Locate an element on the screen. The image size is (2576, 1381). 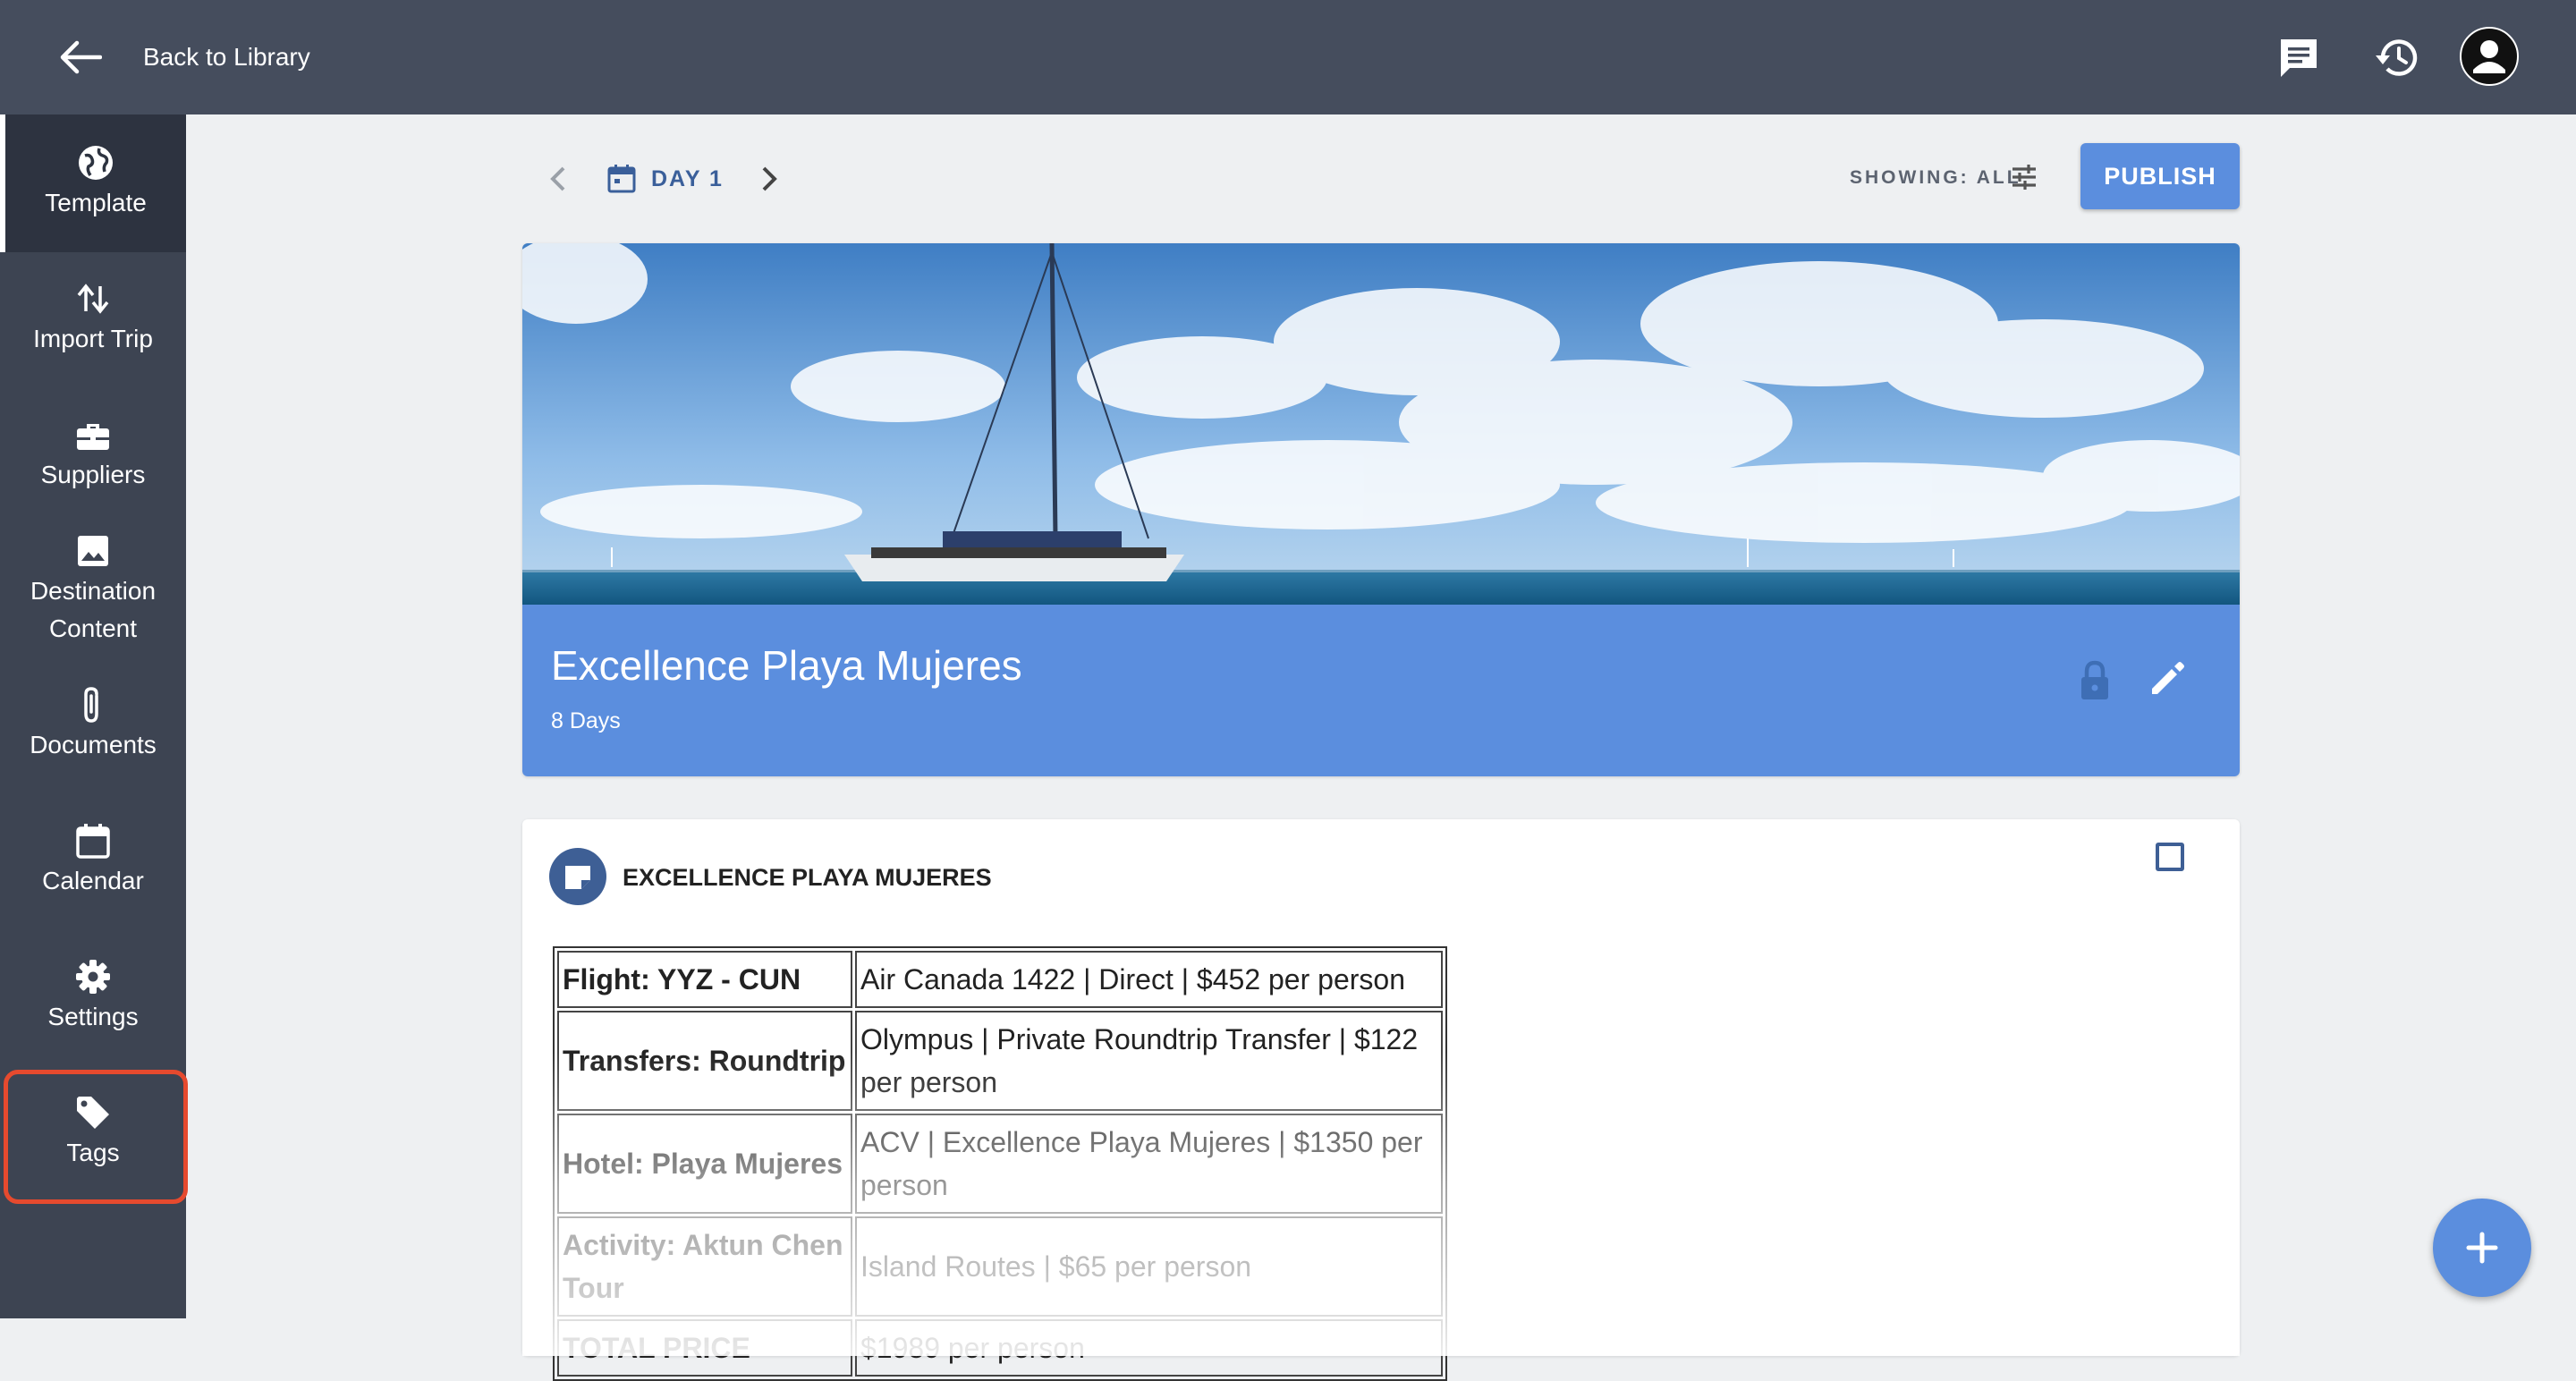
table-row: TOTAL PRICE $1989 per person is located at coordinates (1000, 1348).